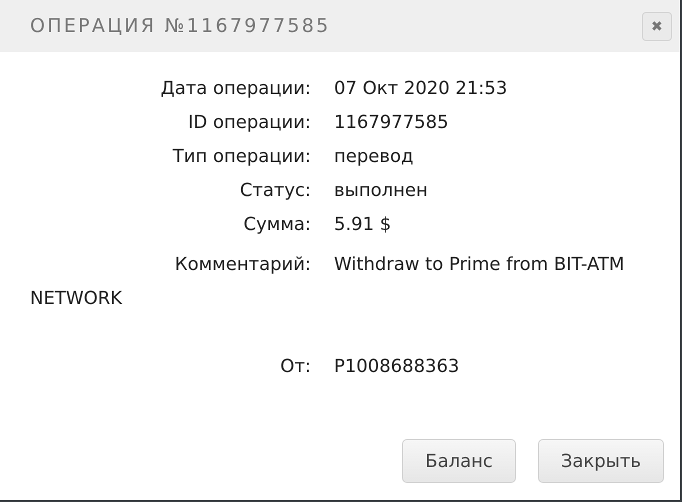  I want to click on dialog-button: Закрыть, so click(601, 461).